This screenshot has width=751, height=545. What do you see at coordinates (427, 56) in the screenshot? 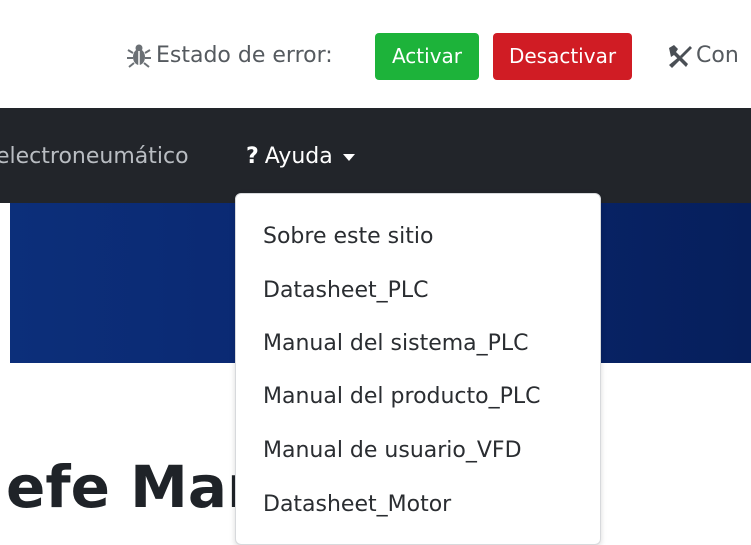
I see `activate-button: Activar` at bounding box center [427, 56].